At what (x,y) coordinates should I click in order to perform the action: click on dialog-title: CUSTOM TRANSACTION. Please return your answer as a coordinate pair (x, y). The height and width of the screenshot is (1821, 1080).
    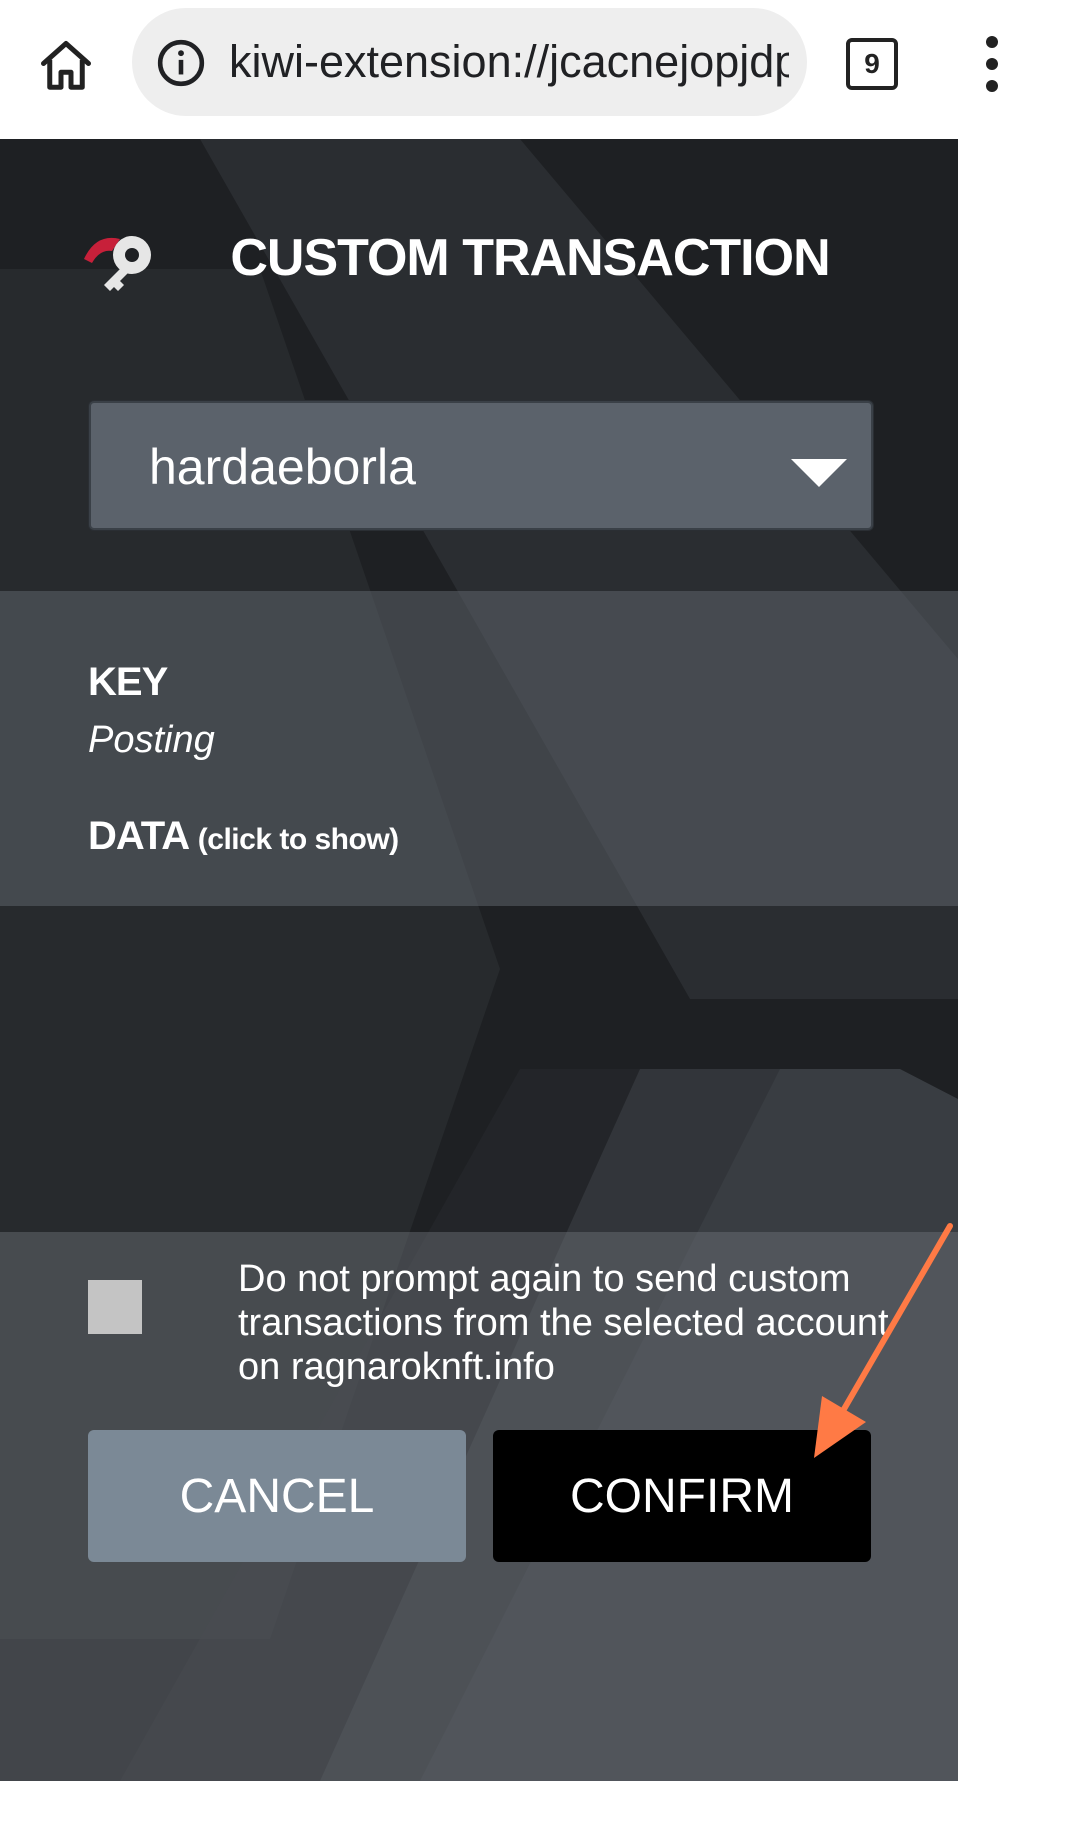
    Looking at the image, I should click on (530, 258).